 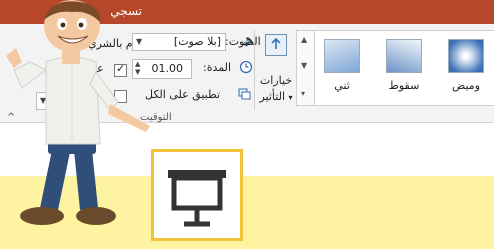 I want to click on transition-label: ثني, so click(x=342, y=85).